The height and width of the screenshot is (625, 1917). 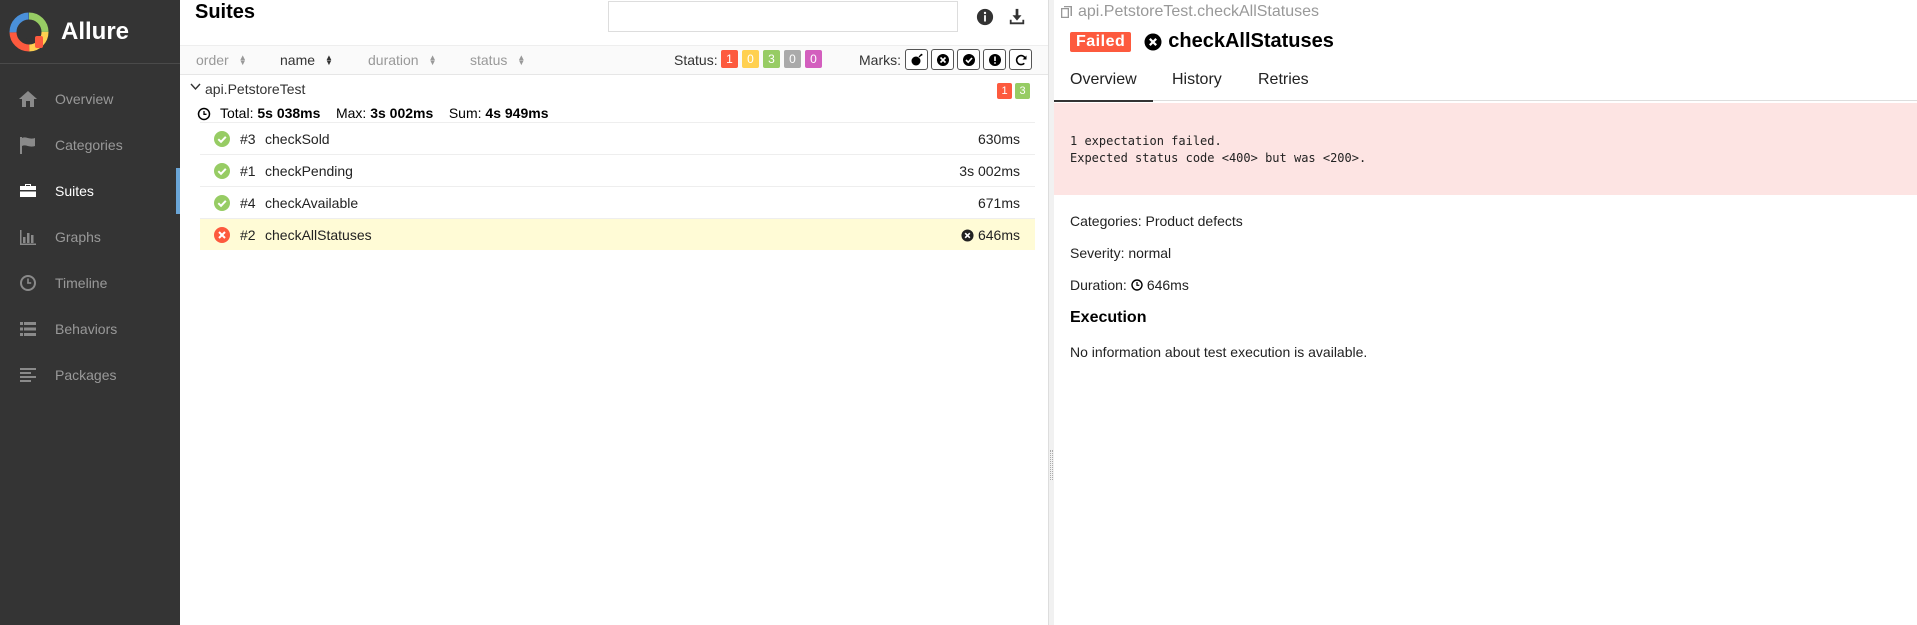 What do you see at coordinates (318, 235) in the screenshot?
I see `test-name: checkAllStatuses` at bounding box center [318, 235].